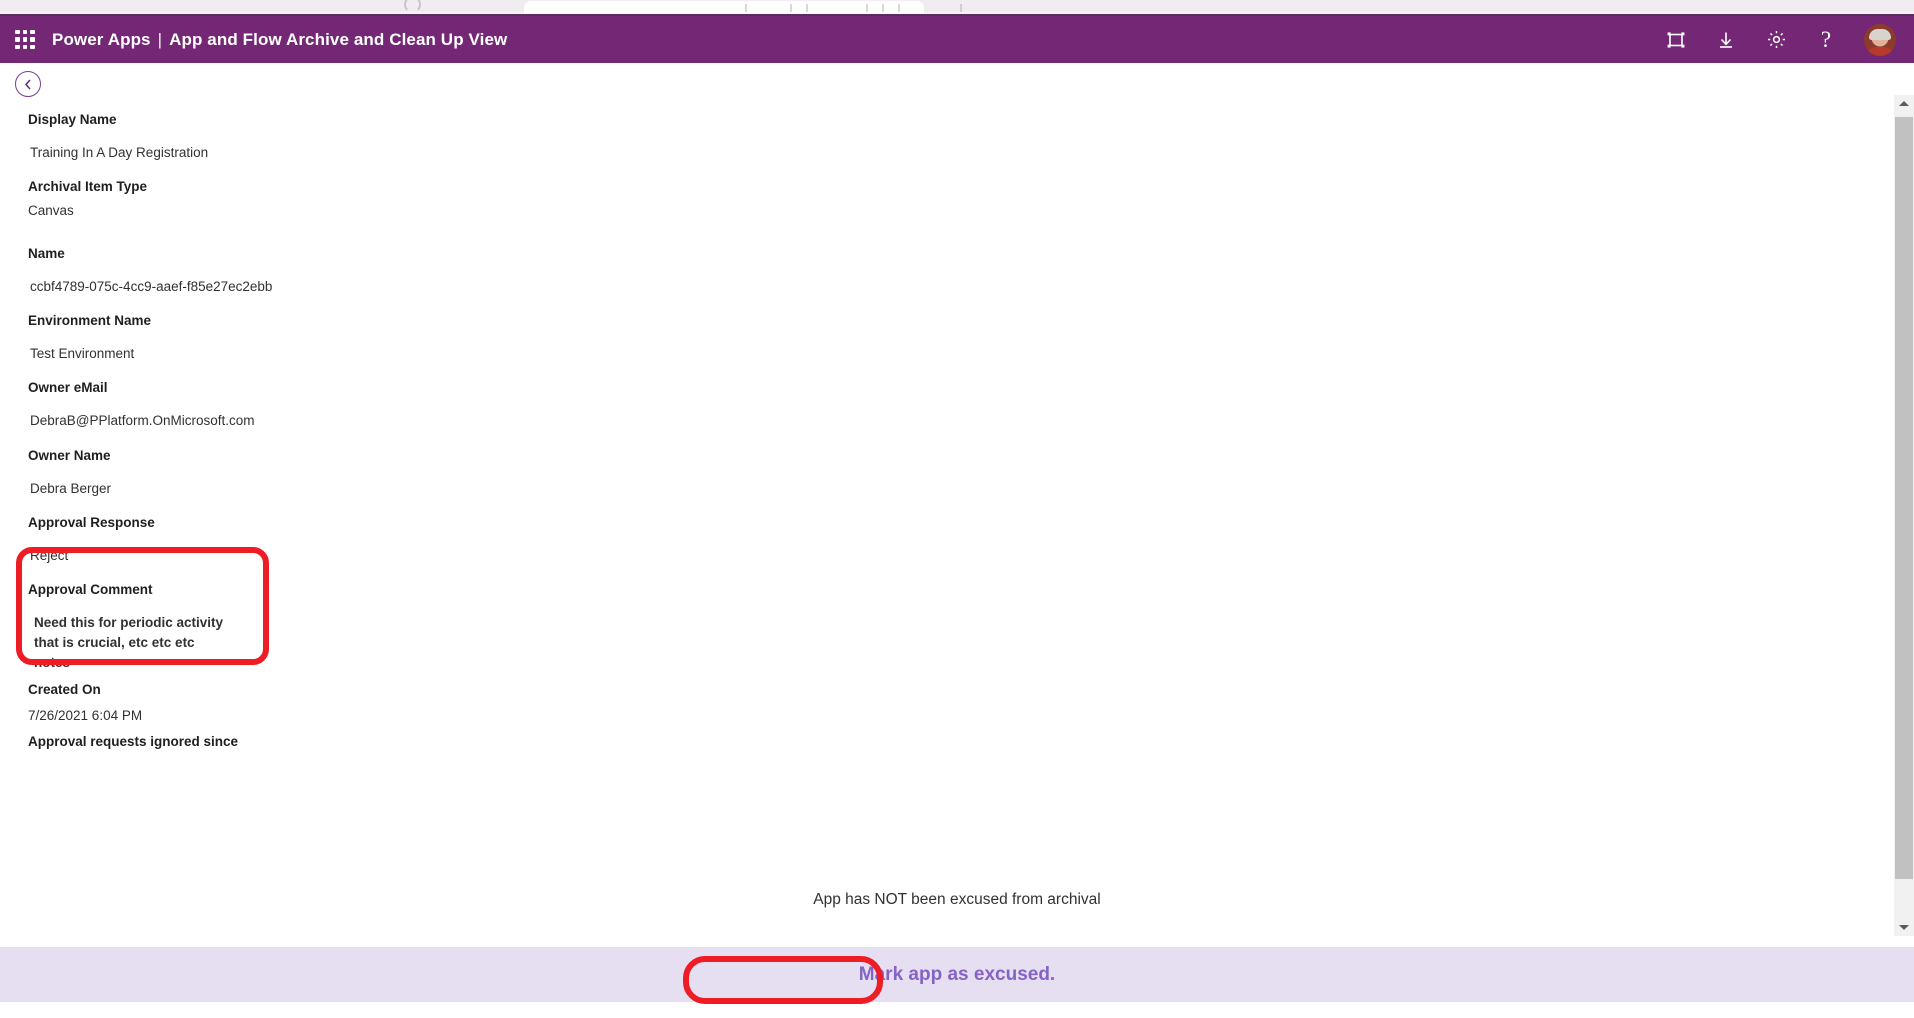  I want to click on fullscreen-icon, so click(1676, 40).